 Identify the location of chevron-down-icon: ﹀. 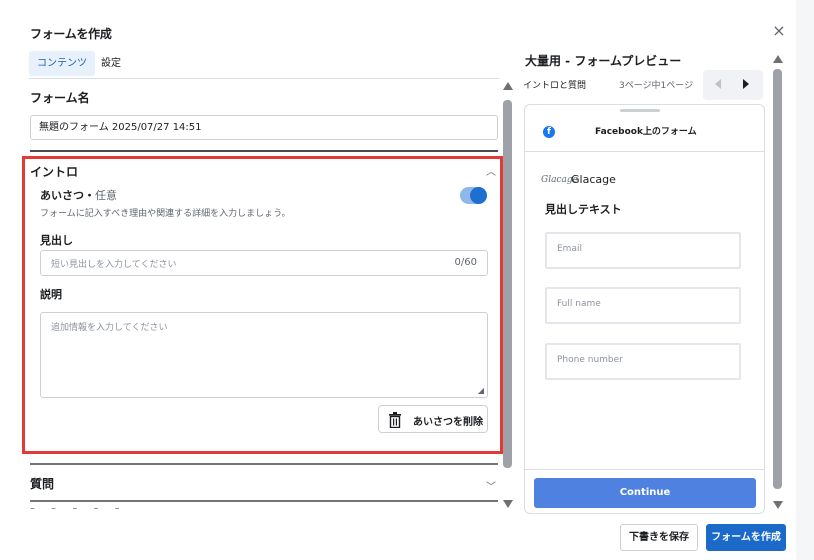
(491, 485).